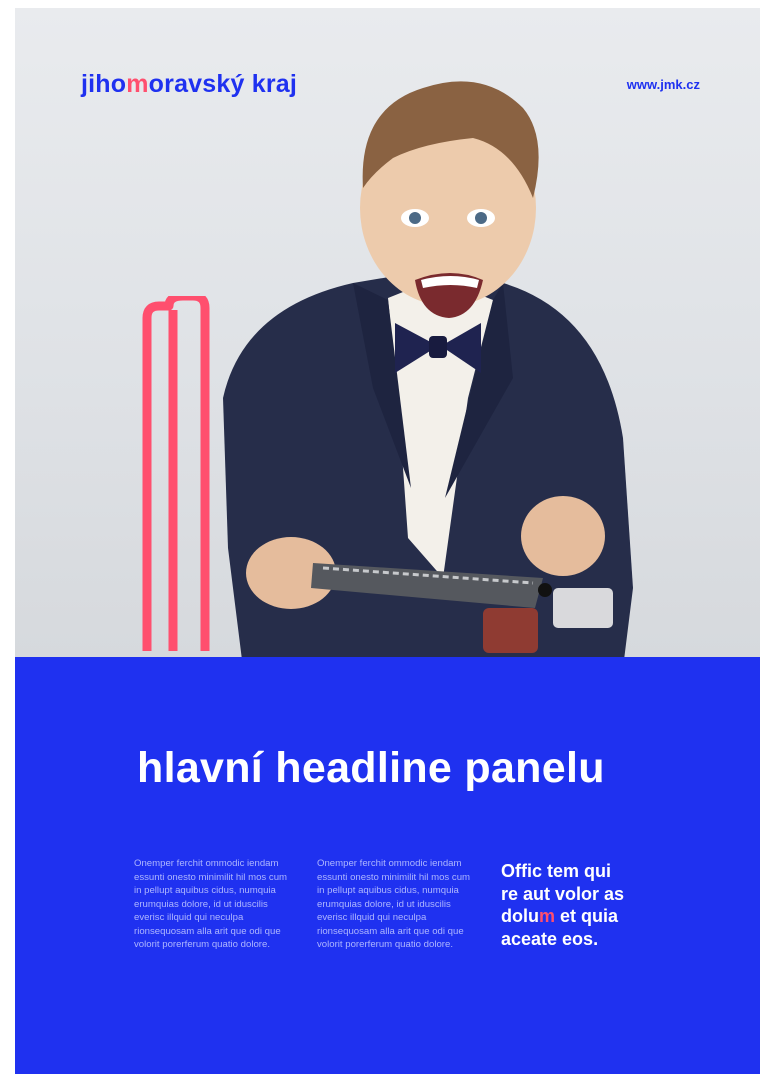  Describe the element at coordinates (137, 84) in the screenshot. I see `logo-accent-letter: m` at that location.